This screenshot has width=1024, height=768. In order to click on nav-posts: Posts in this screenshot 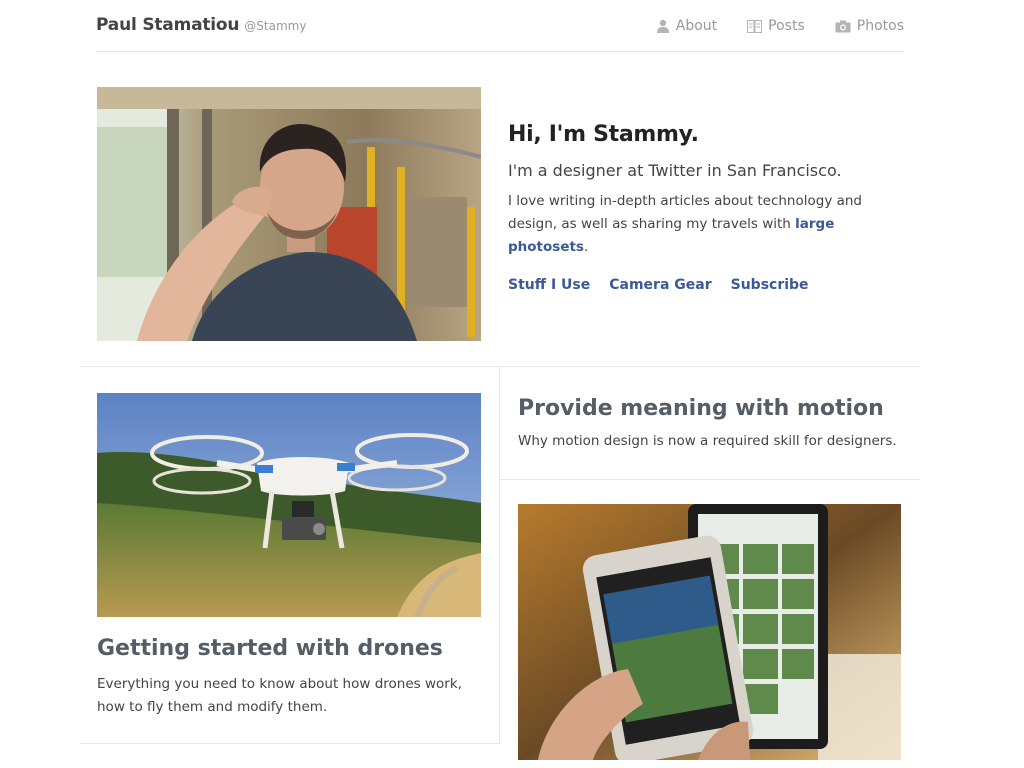, I will do `click(776, 26)`.